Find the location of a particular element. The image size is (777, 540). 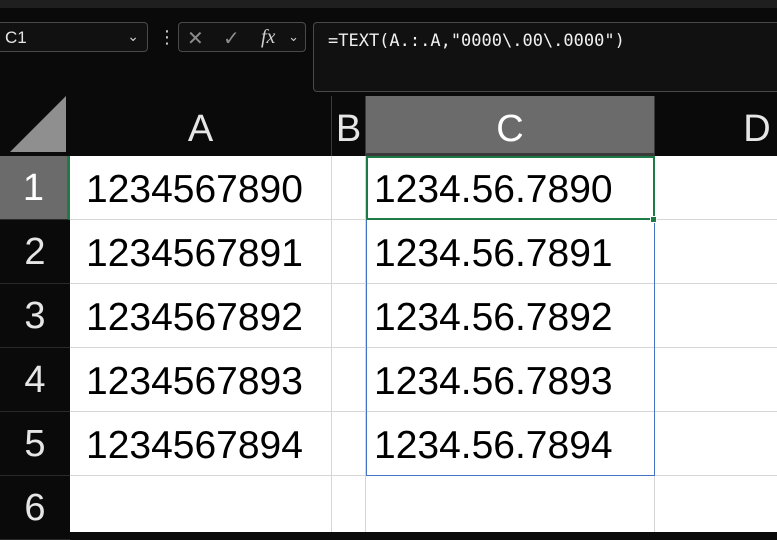

row-header-5: 5 is located at coordinates (35, 444).